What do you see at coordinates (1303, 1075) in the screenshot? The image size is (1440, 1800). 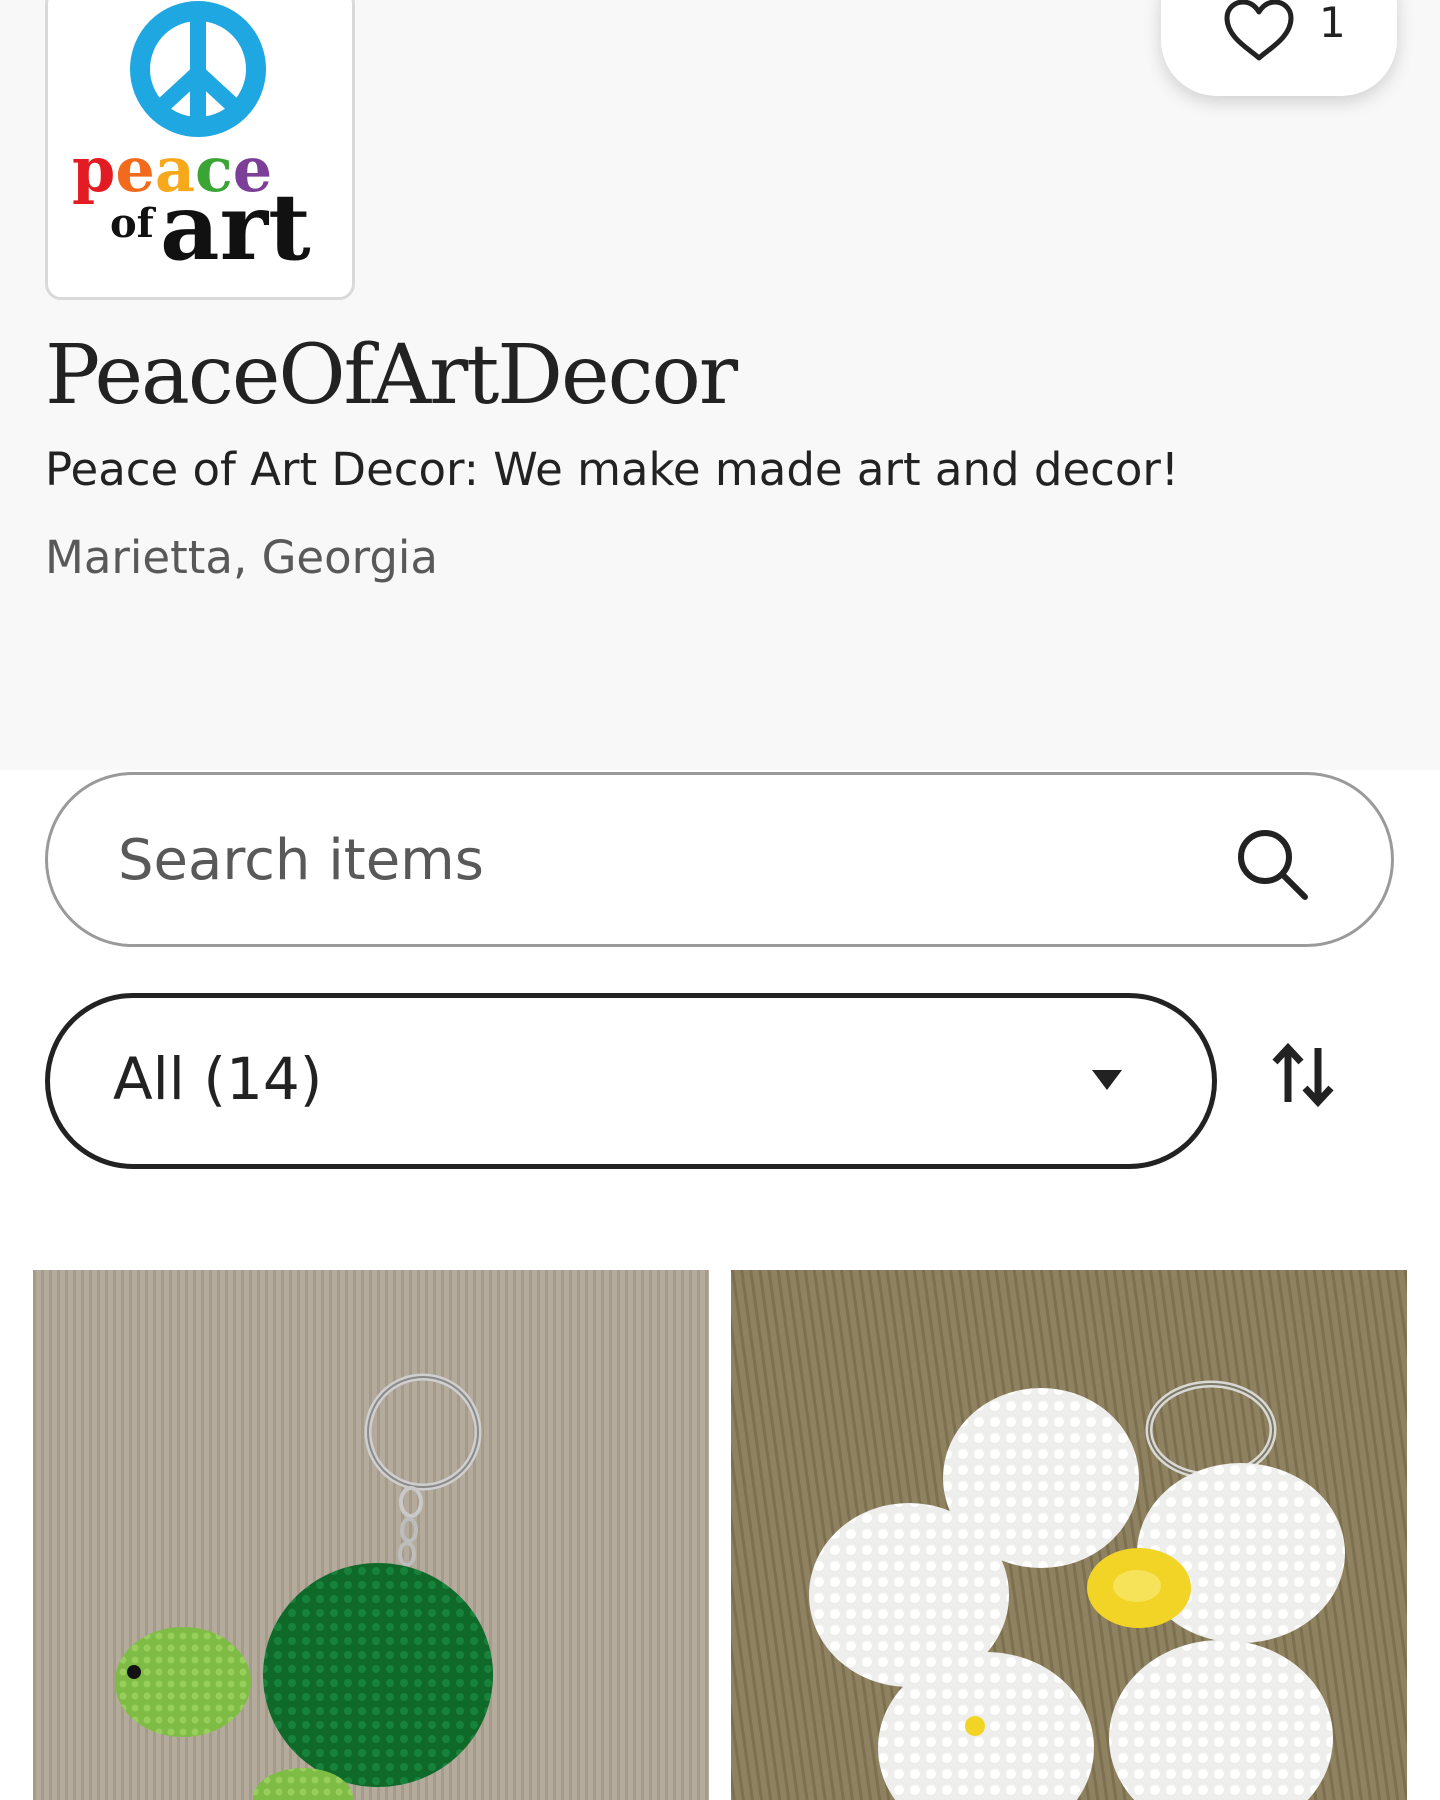 I see `sort-arrows-icon` at bounding box center [1303, 1075].